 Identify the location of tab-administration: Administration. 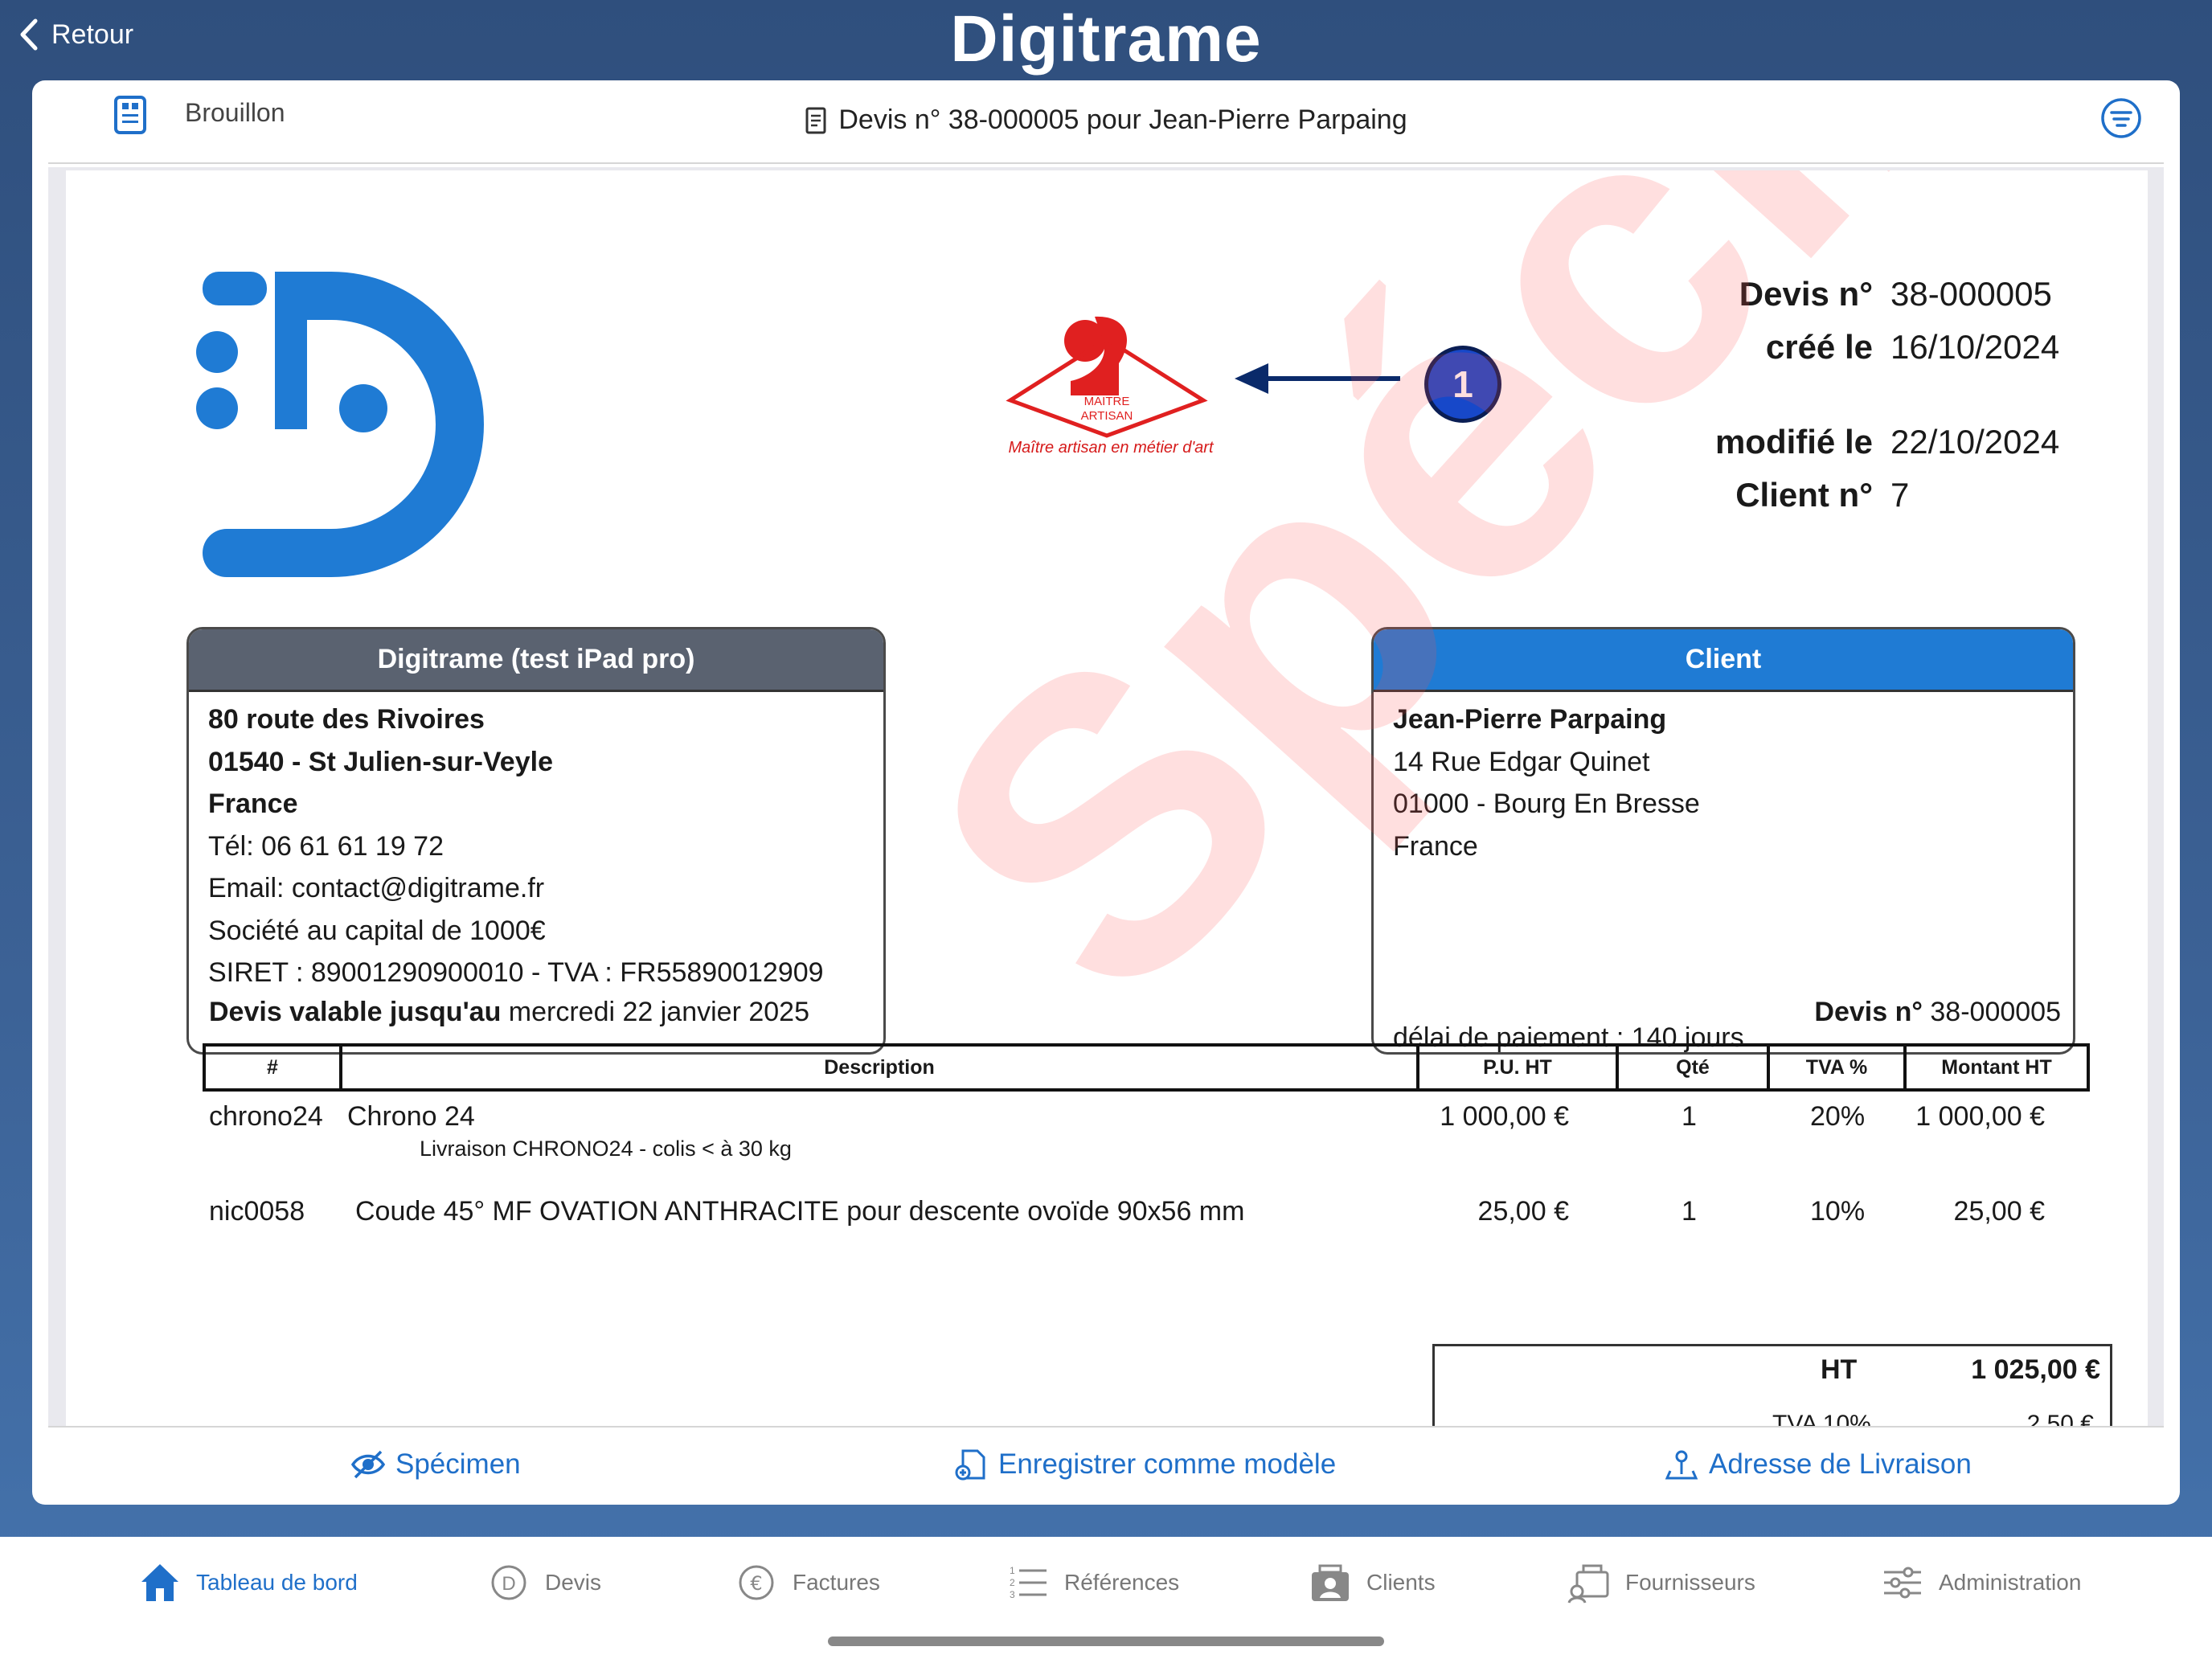
(1981, 1582).